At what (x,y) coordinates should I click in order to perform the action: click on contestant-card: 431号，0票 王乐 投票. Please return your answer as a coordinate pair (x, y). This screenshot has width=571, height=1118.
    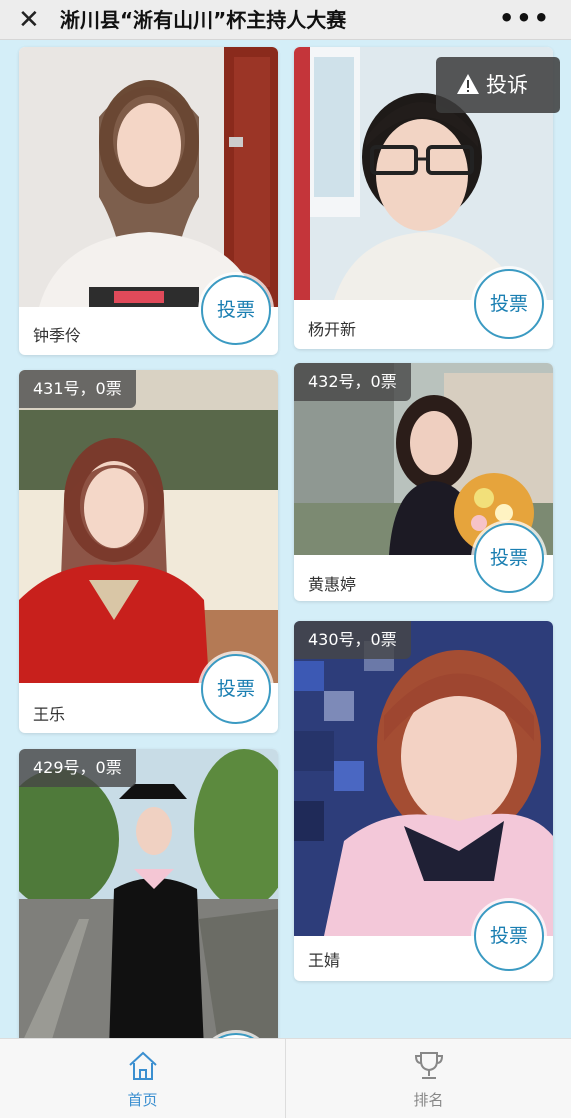
    Looking at the image, I should click on (148, 551).